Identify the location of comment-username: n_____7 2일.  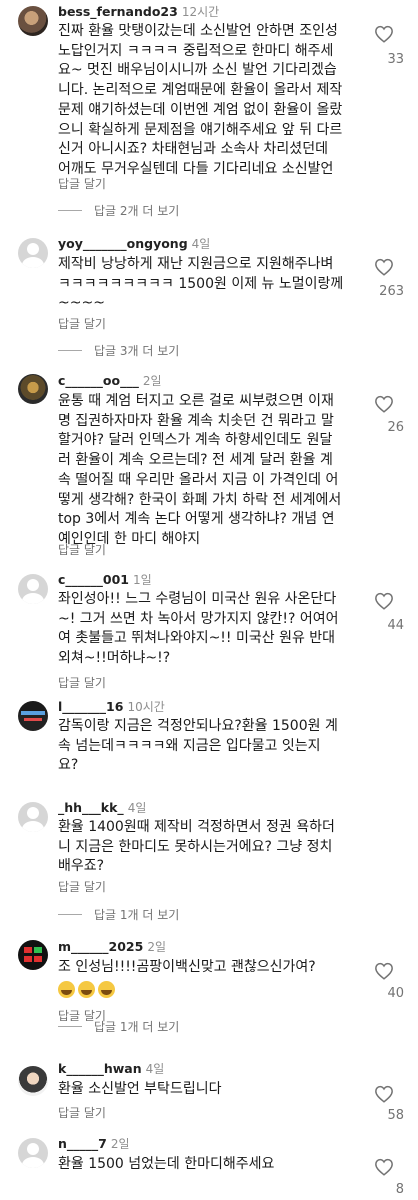
(94, 1143).